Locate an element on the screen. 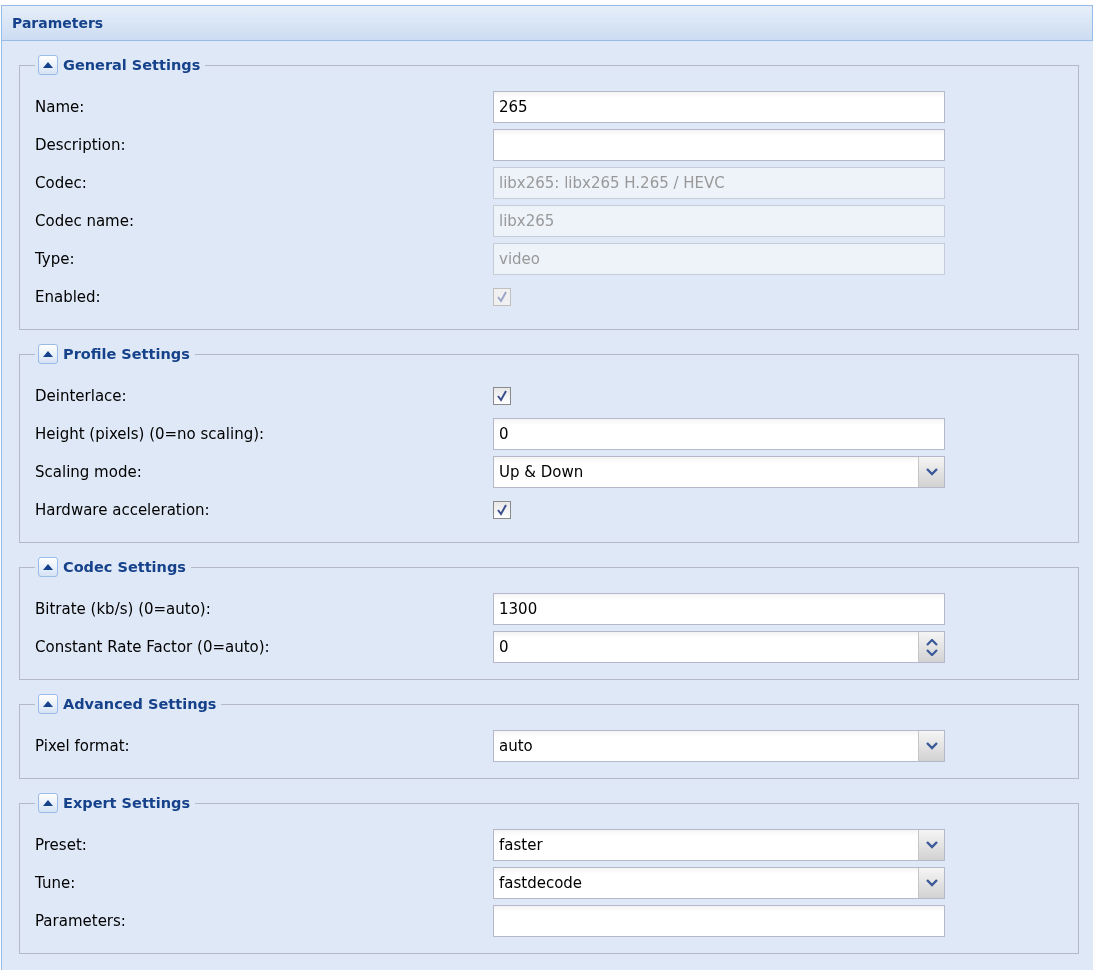  panel-title: Parameters is located at coordinates (58, 23).